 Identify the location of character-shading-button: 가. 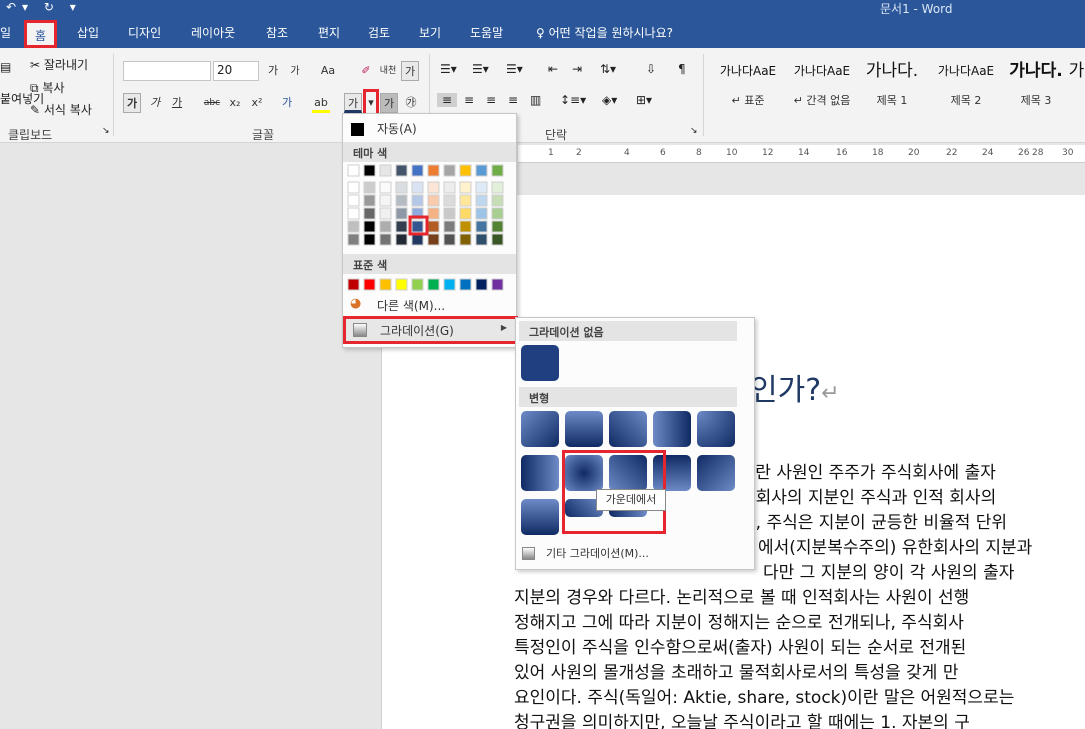
(389, 103).